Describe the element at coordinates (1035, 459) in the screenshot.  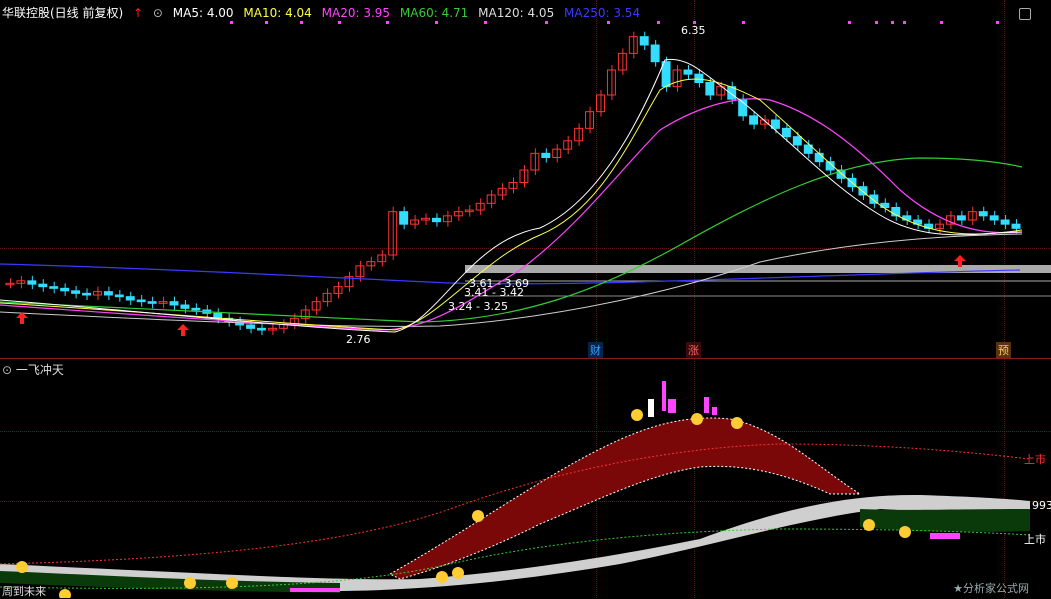
I see `right-top-label: 上市` at that location.